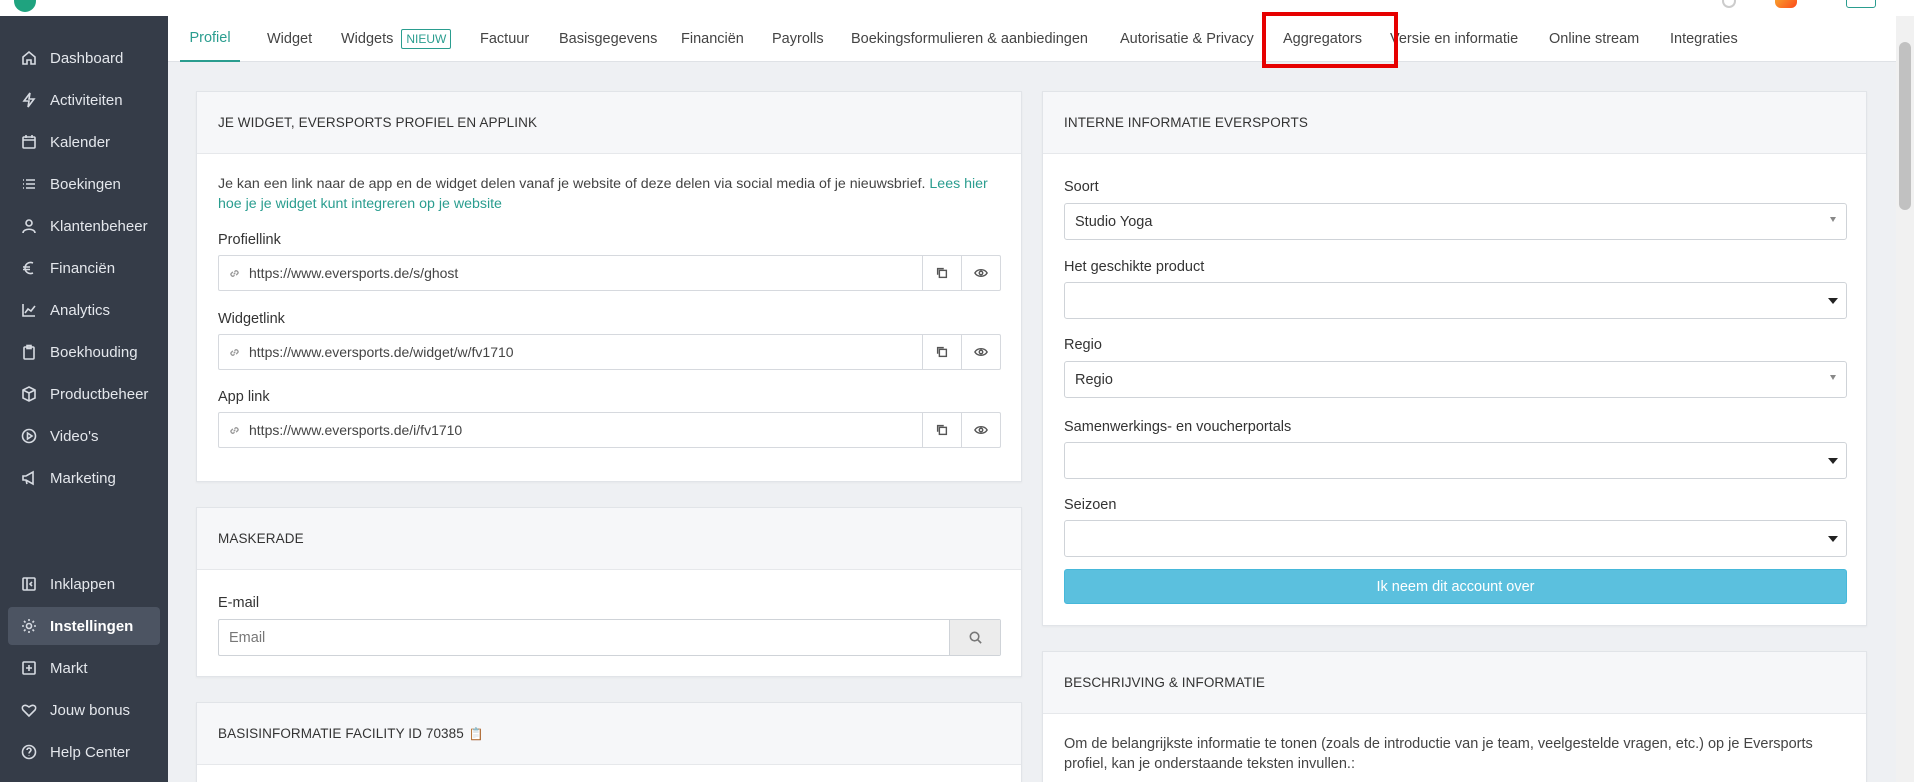 This screenshot has width=1914, height=782. What do you see at coordinates (1187, 39) in the screenshot?
I see `tab-autorisatie-privacy: Autorisatie & Privacy` at bounding box center [1187, 39].